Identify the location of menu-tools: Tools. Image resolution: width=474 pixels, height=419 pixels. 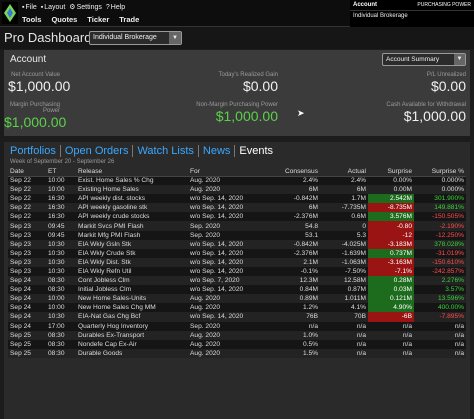
(31, 19).